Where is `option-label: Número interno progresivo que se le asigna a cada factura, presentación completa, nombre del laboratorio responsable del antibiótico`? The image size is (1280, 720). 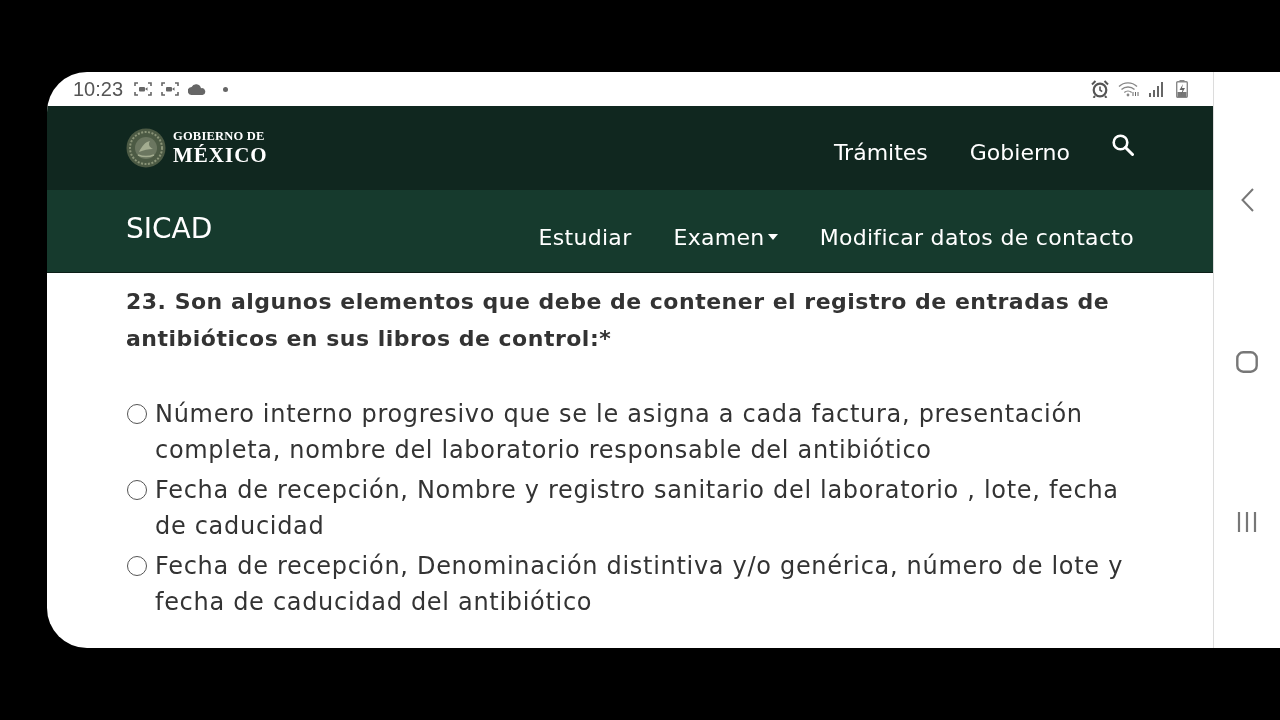
option-label: Número interno progresivo que se le asigna a cada factura, presentación completa, nombre del laboratorio responsable del antibiótico is located at coordinates (640, 432).